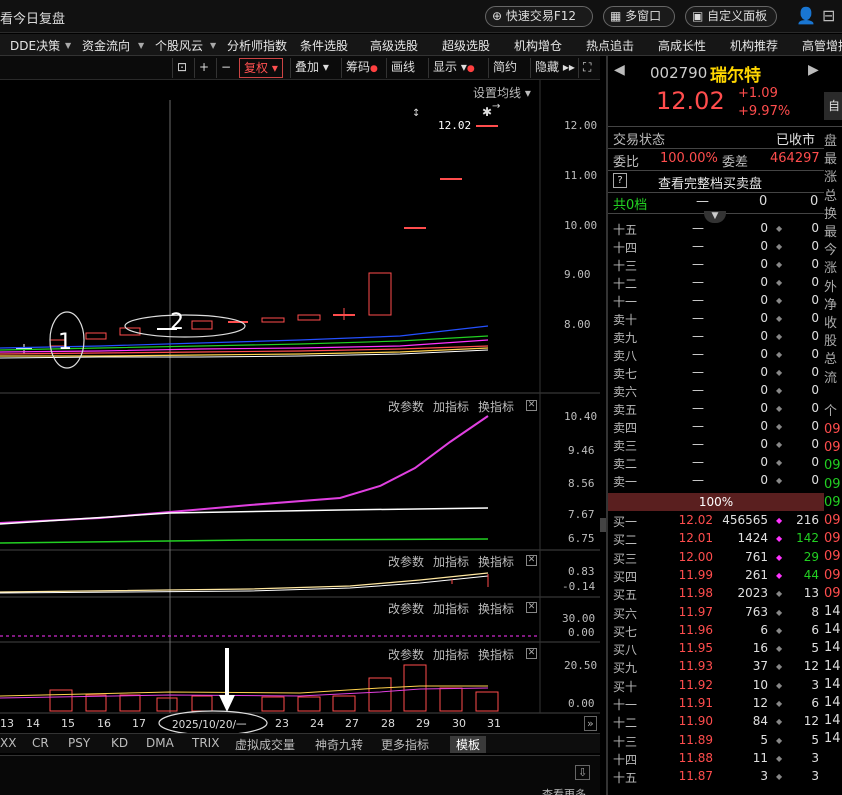 This screenshot has width=842, height=795. Describe the element at coordinates (581, 125) in the screenshot. I see `y-label: 12.00` at that location.